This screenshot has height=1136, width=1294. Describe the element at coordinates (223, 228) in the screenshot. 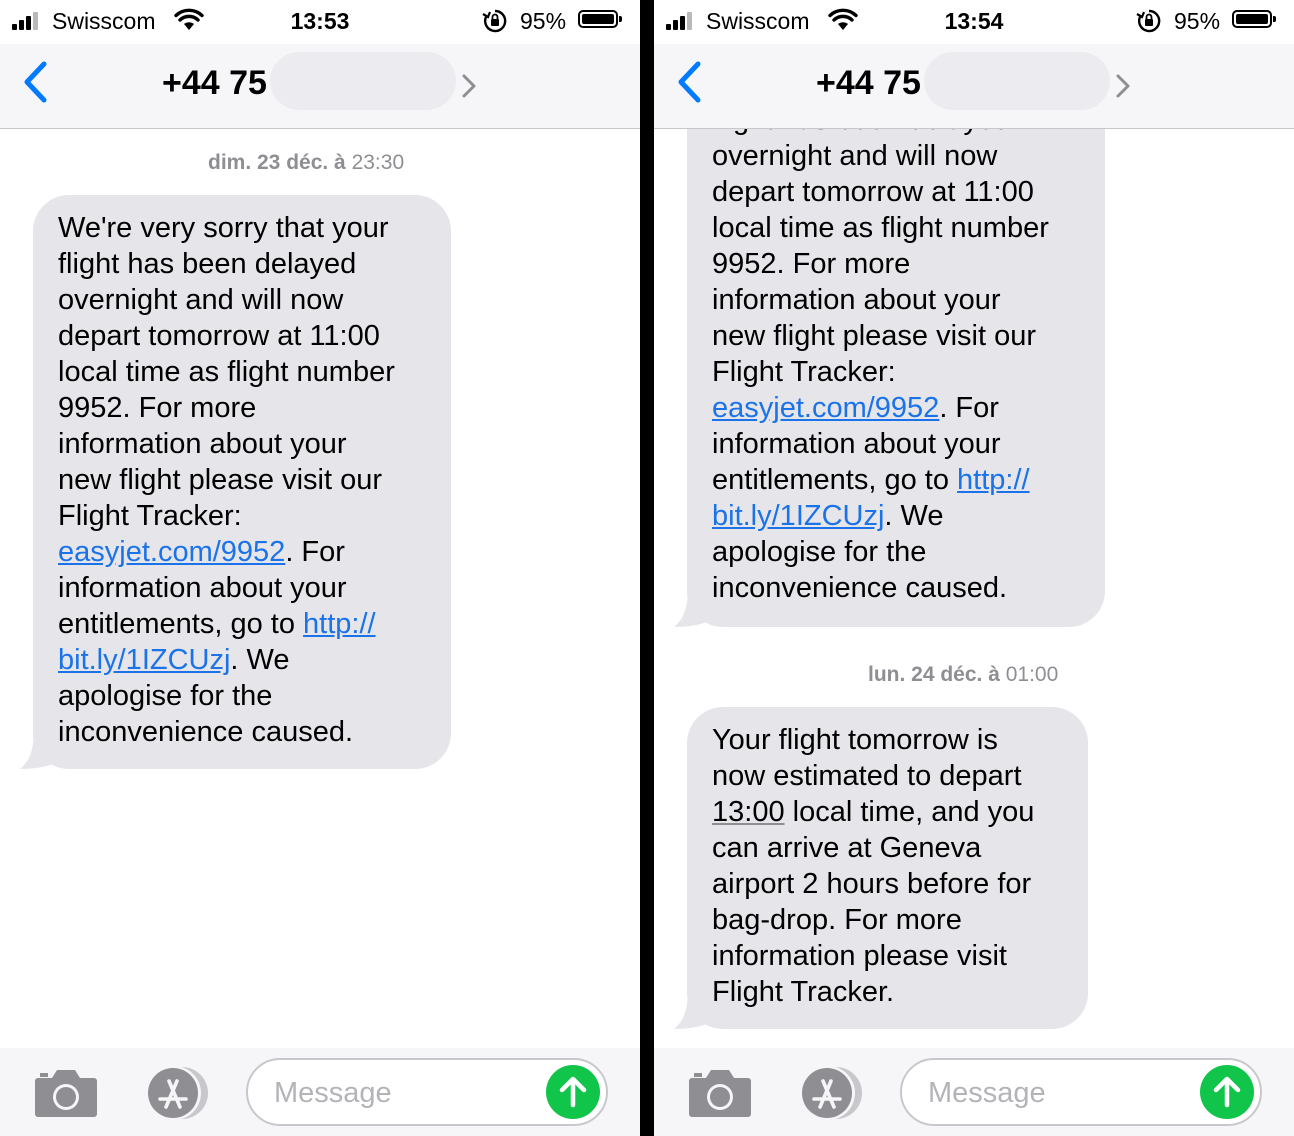

I see `message-line: We're very sorry that your` at that location.